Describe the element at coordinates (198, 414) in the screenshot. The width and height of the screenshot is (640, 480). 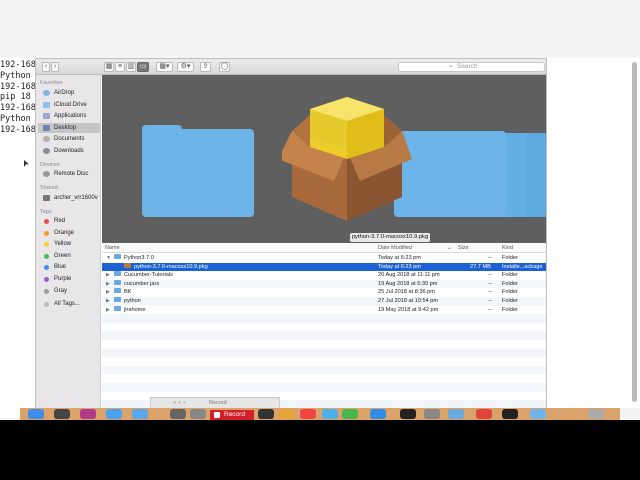
I see `capture-icon` at that location.